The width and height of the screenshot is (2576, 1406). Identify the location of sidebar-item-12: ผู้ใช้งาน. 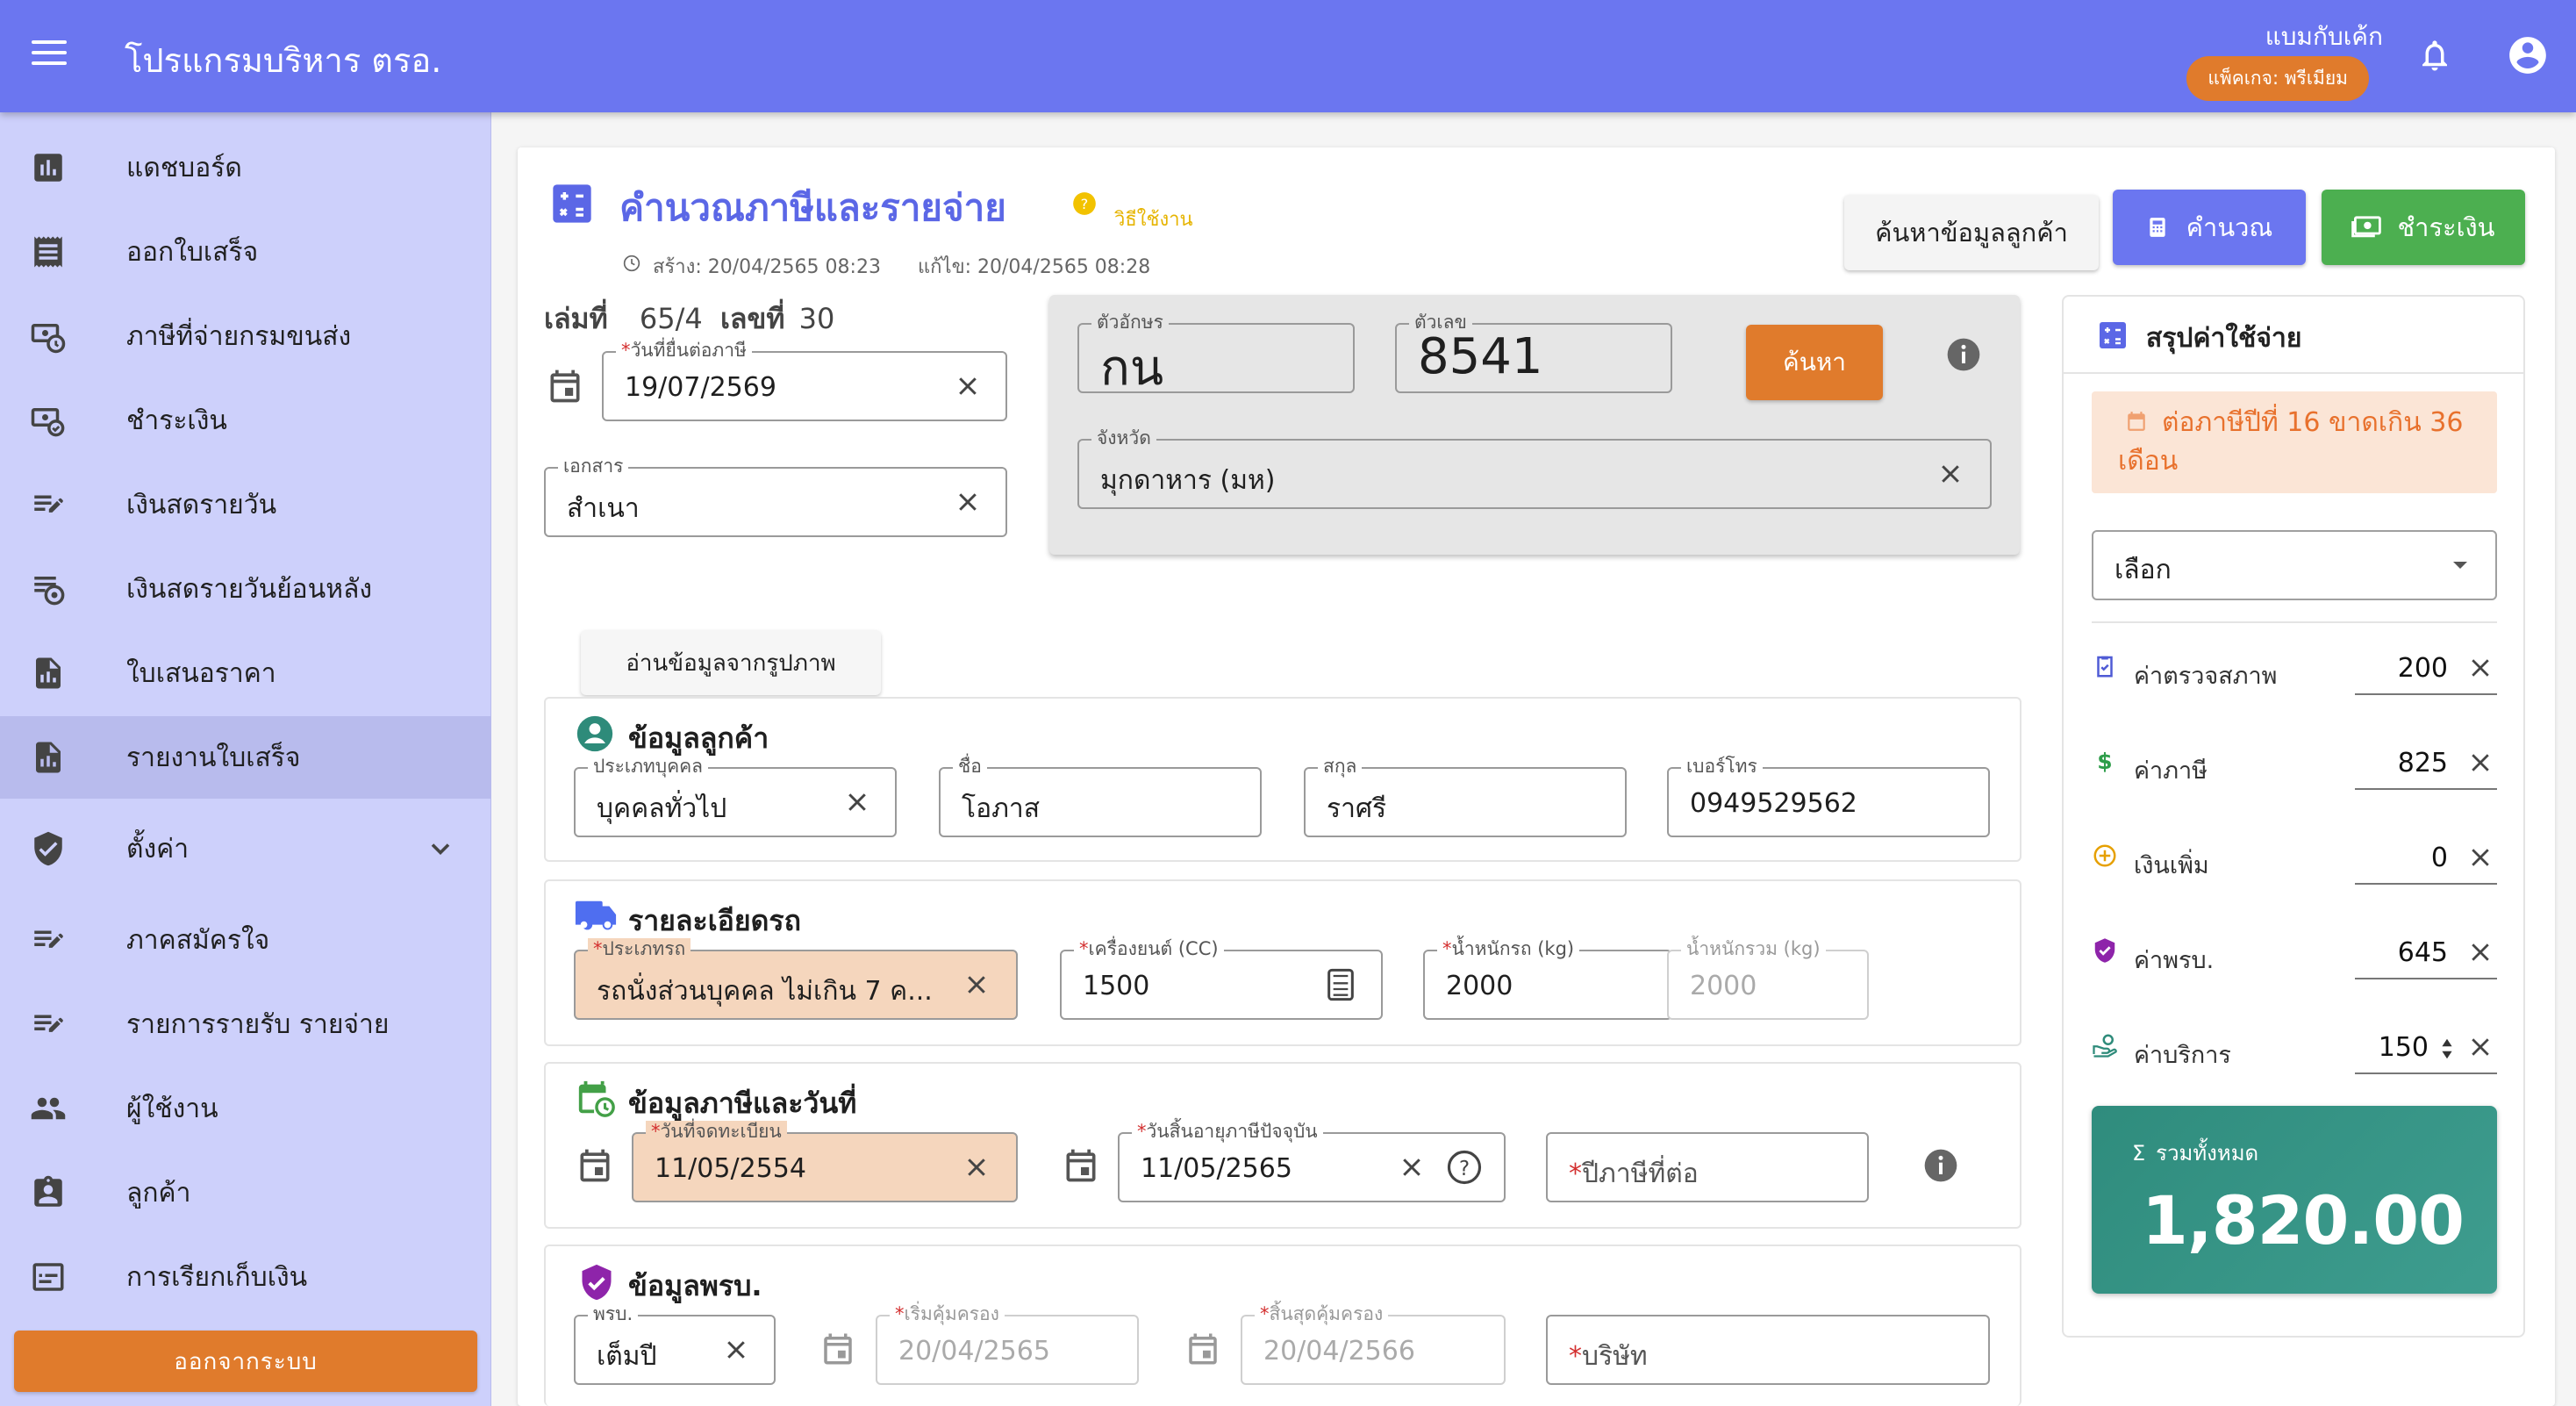
(245, 1108).